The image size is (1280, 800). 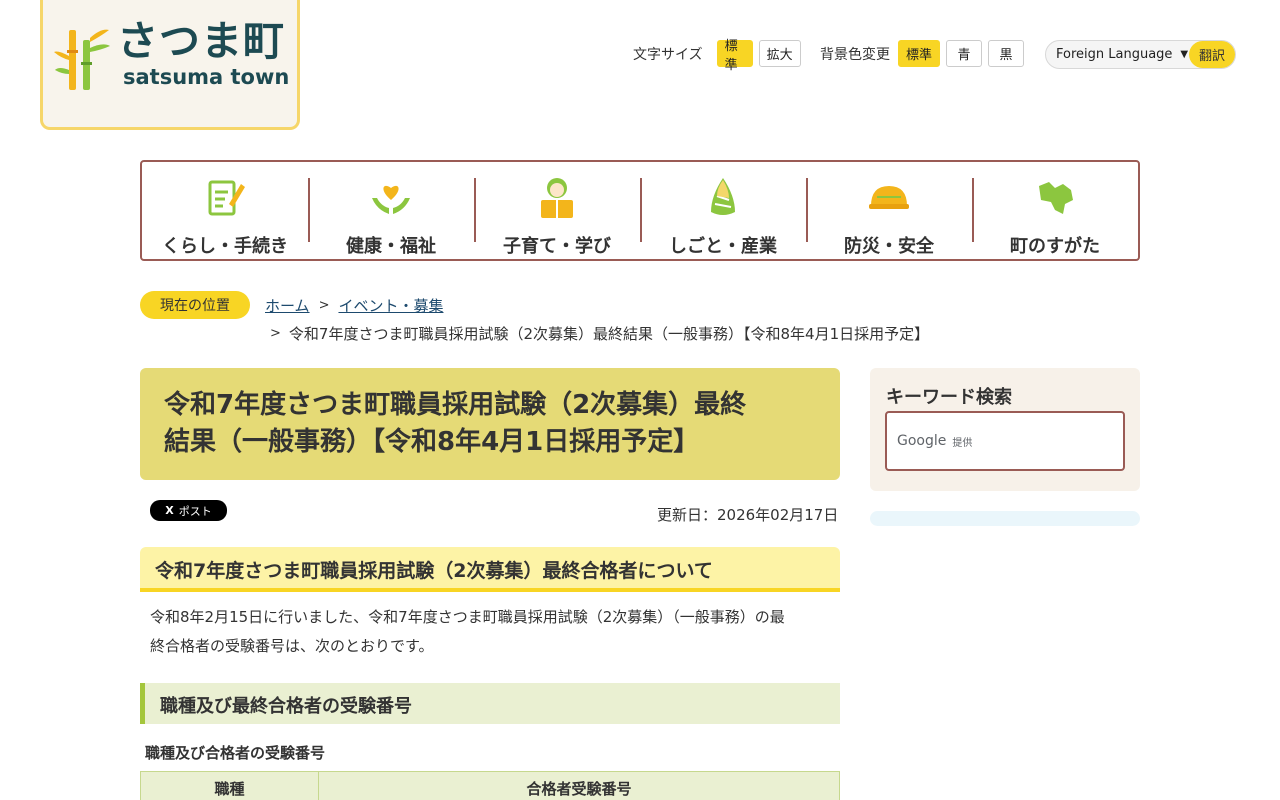 What do you see at coordinates (201, 41) in the screenshot?
I see `logo-text-jp: さつま町` at bounding box center [201, 41].